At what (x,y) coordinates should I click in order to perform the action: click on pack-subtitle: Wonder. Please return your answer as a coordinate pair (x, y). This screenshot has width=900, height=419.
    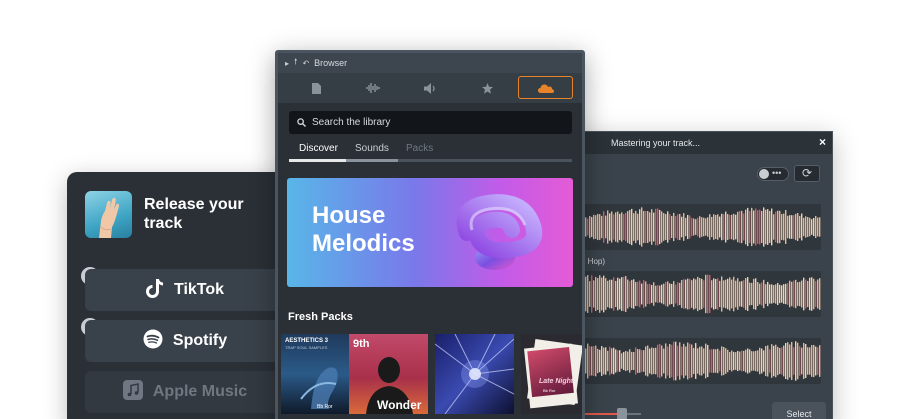
    Looking at the image, I should click on (399, 405).